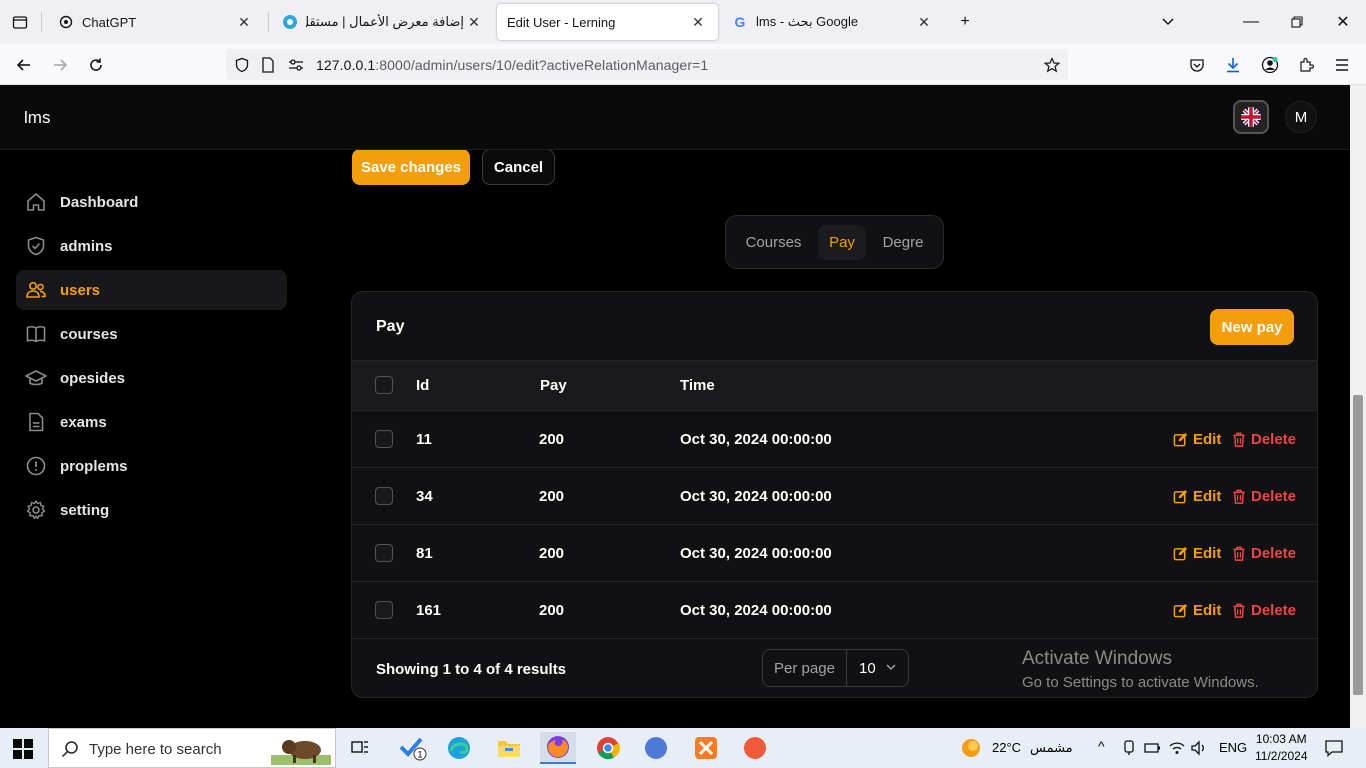 This screenshot has width=1366, height=768. What do you see at coordinates (37, 118) in the screenshot?
I see `brand-logo: lms` at bounding box center [37, 118].